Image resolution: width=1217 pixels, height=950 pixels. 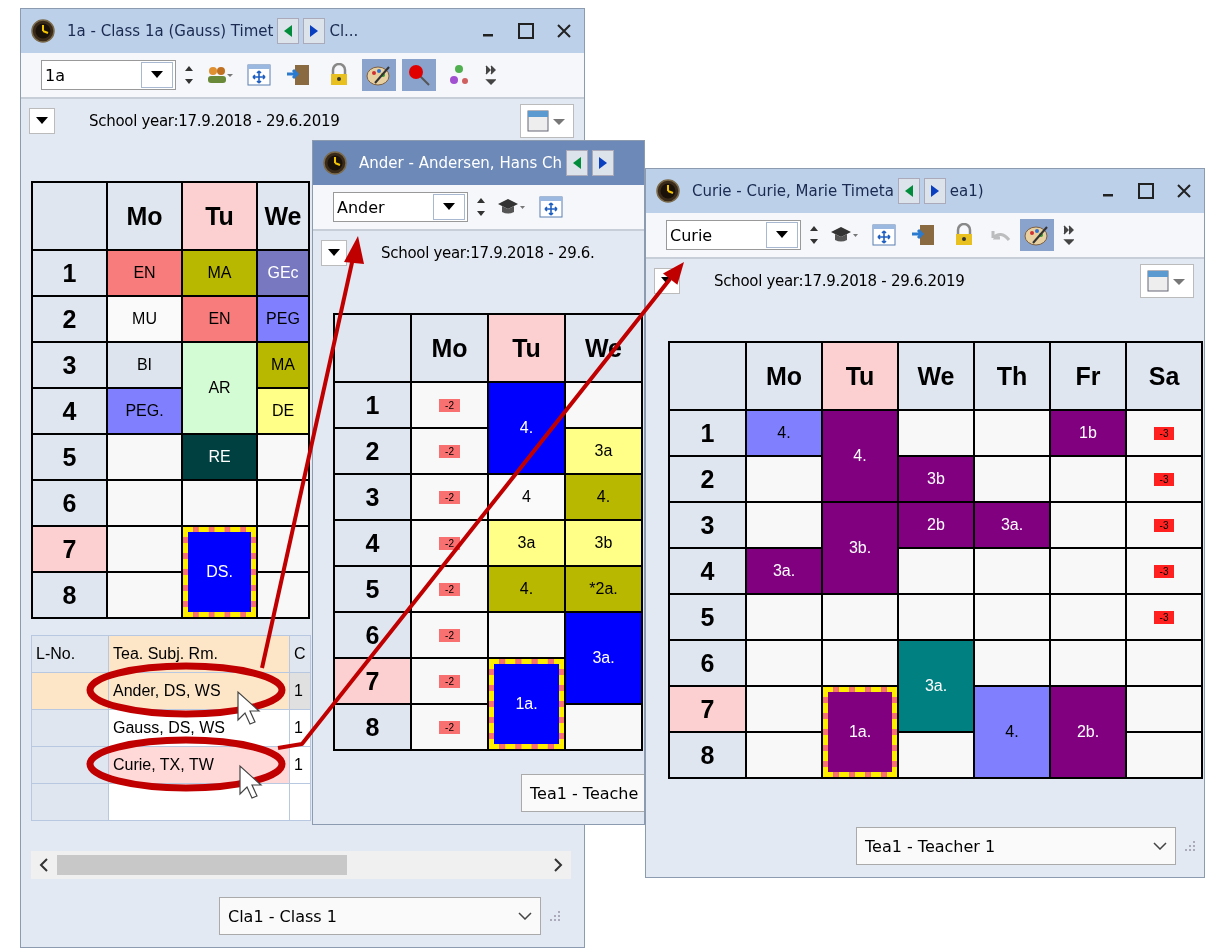 What do you see at coordinates (372, 635) in the screenshot?
I see `period-header: 6` at bounding box center [372, 635].